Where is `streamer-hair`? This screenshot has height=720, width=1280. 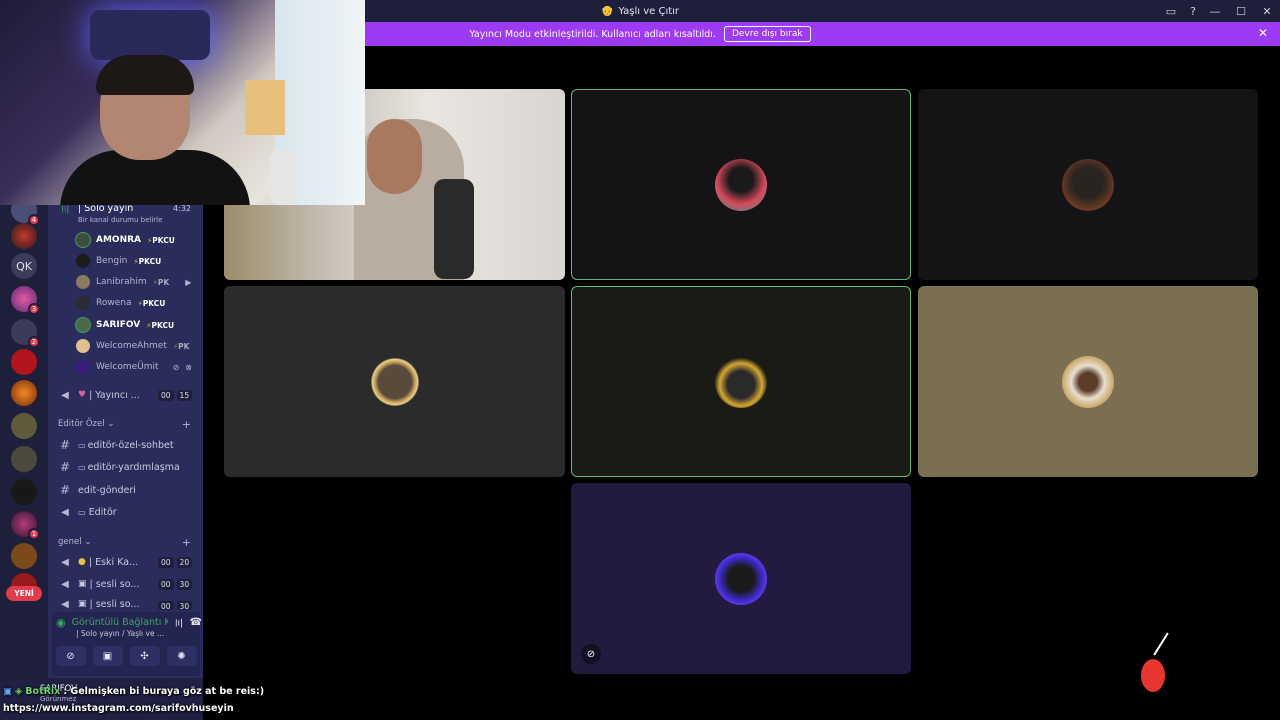
streamer-hair is located at coordinates (145, 75).